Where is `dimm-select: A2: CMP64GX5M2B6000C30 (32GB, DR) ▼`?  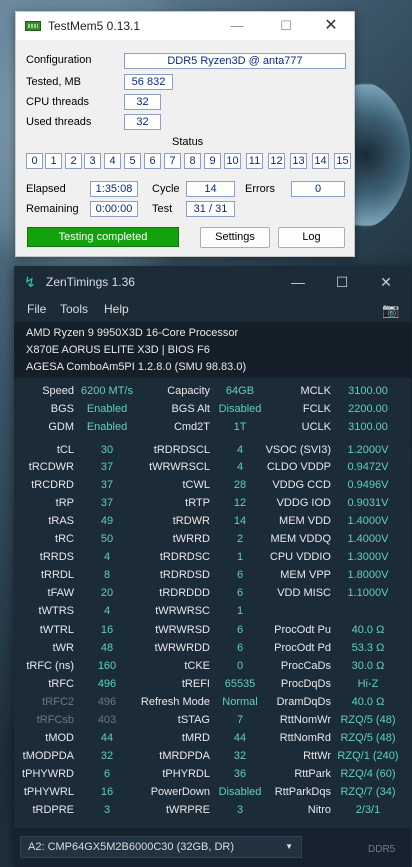
dimm-select: A2: CMP64GX5M2B6000C30 (32GB, DR) ▼ is located at coordinates (161, 847).